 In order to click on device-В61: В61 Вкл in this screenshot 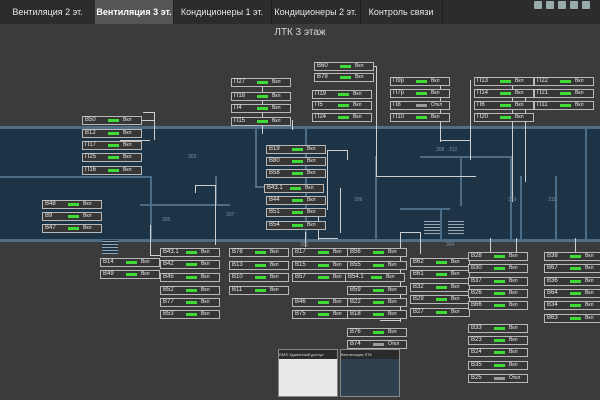, I will do `click(440, 274)`.